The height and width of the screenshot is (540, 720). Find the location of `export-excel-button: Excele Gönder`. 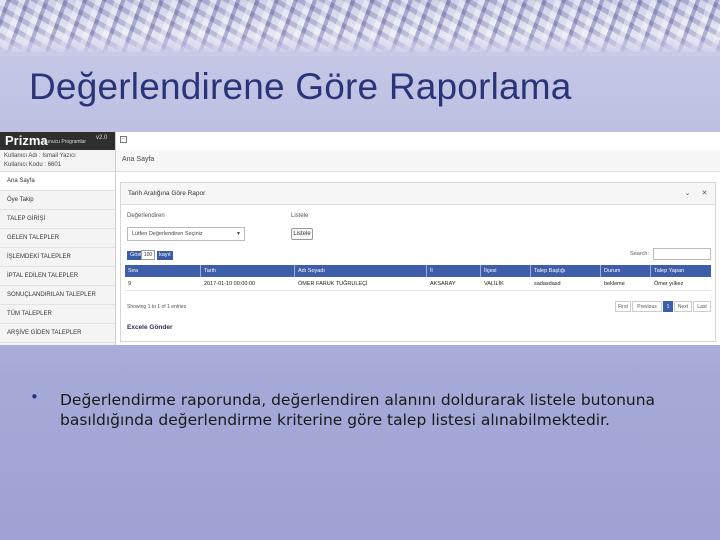

export-excel-button: Excele Gönder is located at coordinates (150, 327).